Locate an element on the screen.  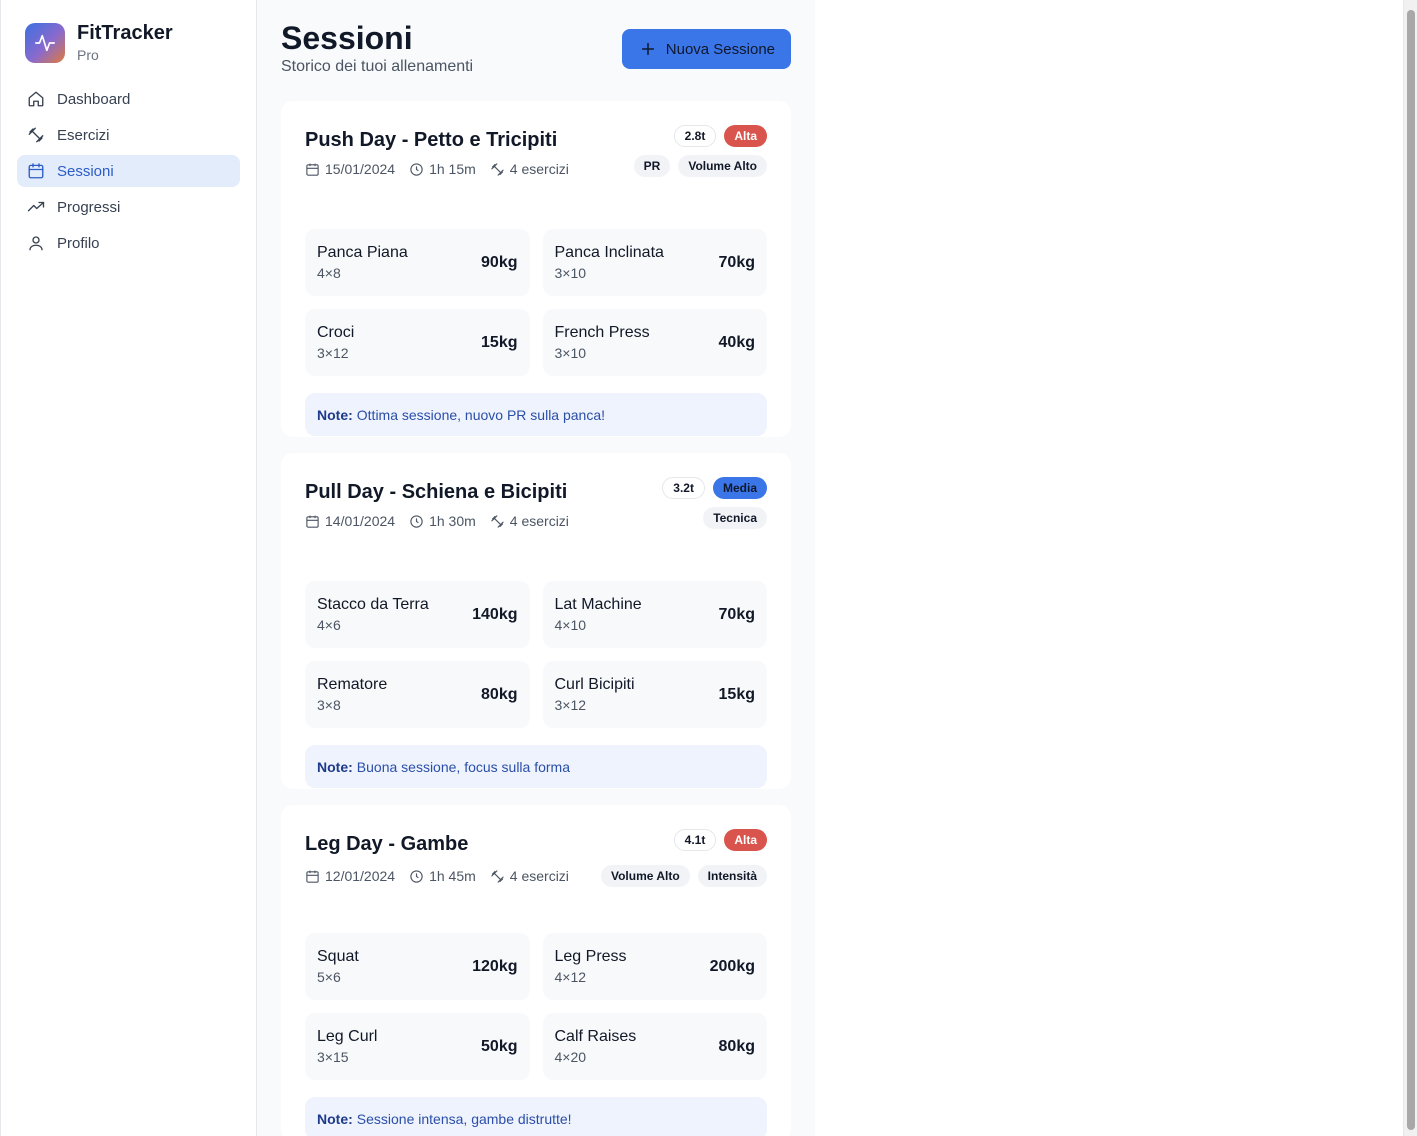
session-meta: 12/01/2024 1h 45m 4 esercizi is located at coordinates (437, 876).